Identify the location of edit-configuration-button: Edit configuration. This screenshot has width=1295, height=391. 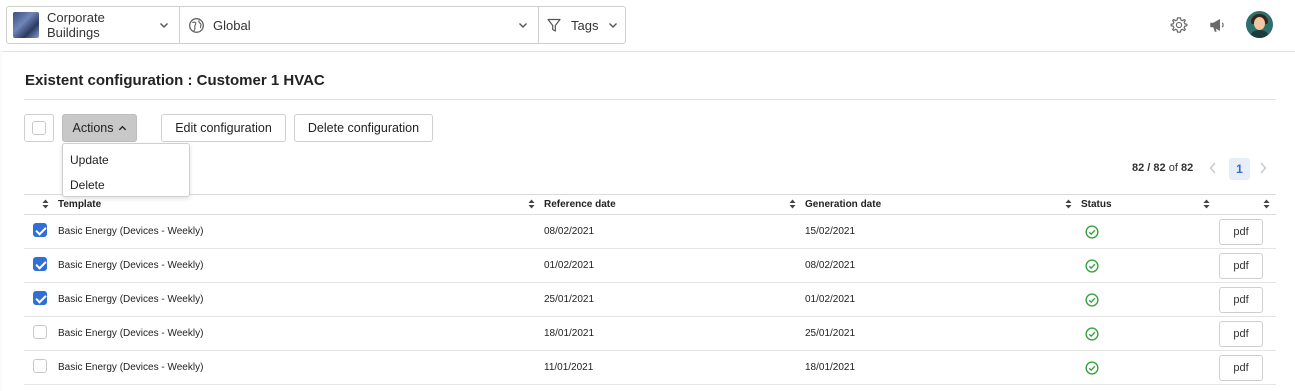
(223, 128).